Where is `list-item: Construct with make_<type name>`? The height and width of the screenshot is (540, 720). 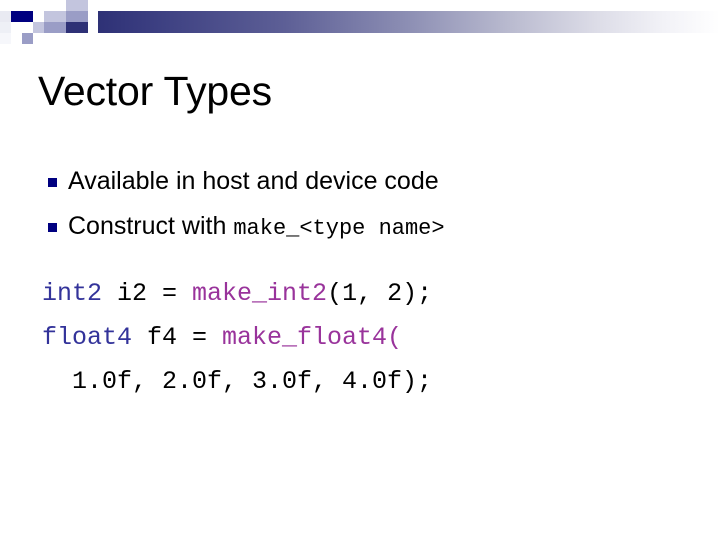
list-item: Construct with make_<type name> is located at coordinates (368, 227).